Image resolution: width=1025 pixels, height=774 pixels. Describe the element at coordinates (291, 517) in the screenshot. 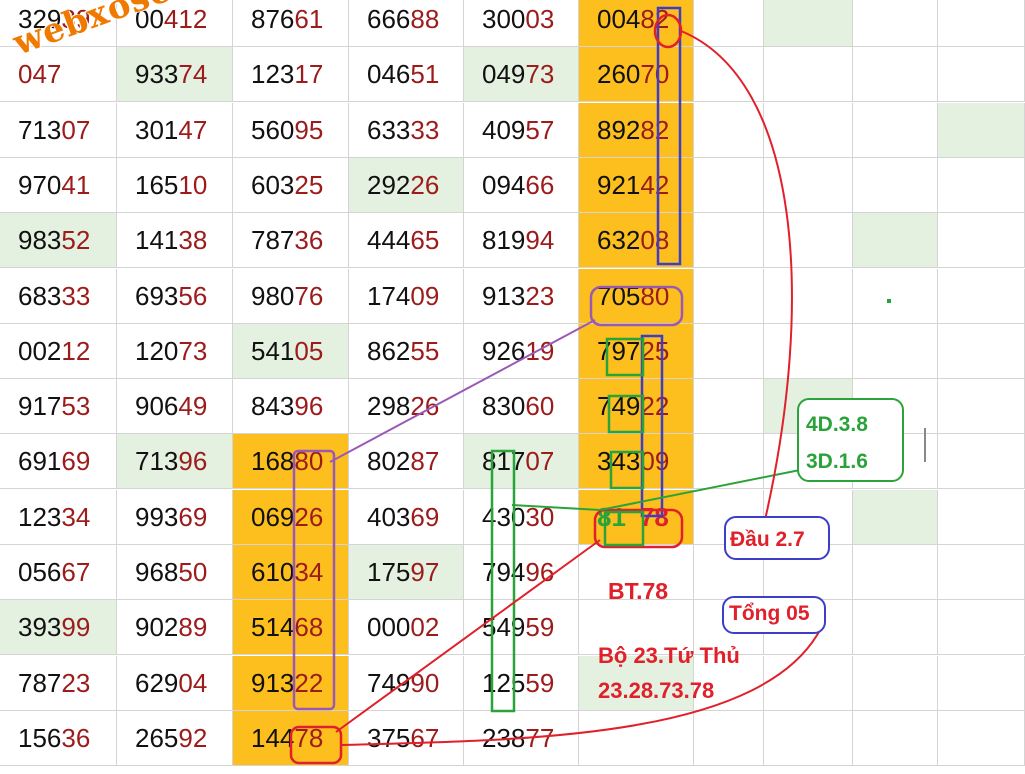

I see `result-cell: 06926` at that location.